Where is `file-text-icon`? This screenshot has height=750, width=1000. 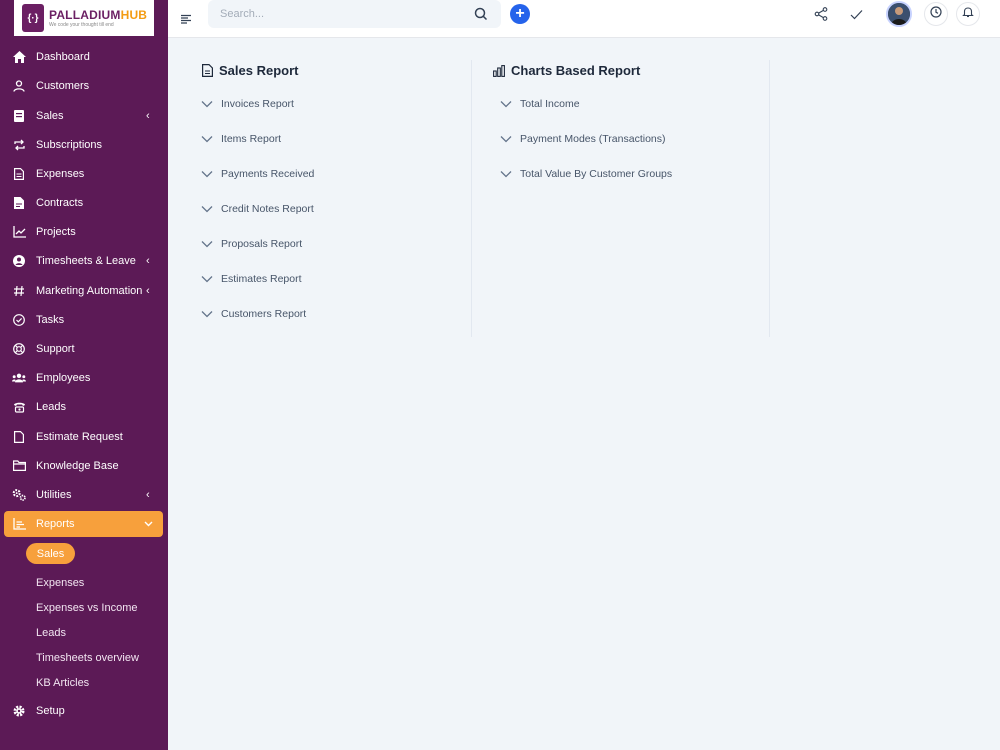 file-text-icon is located at coordinates (19, 174).